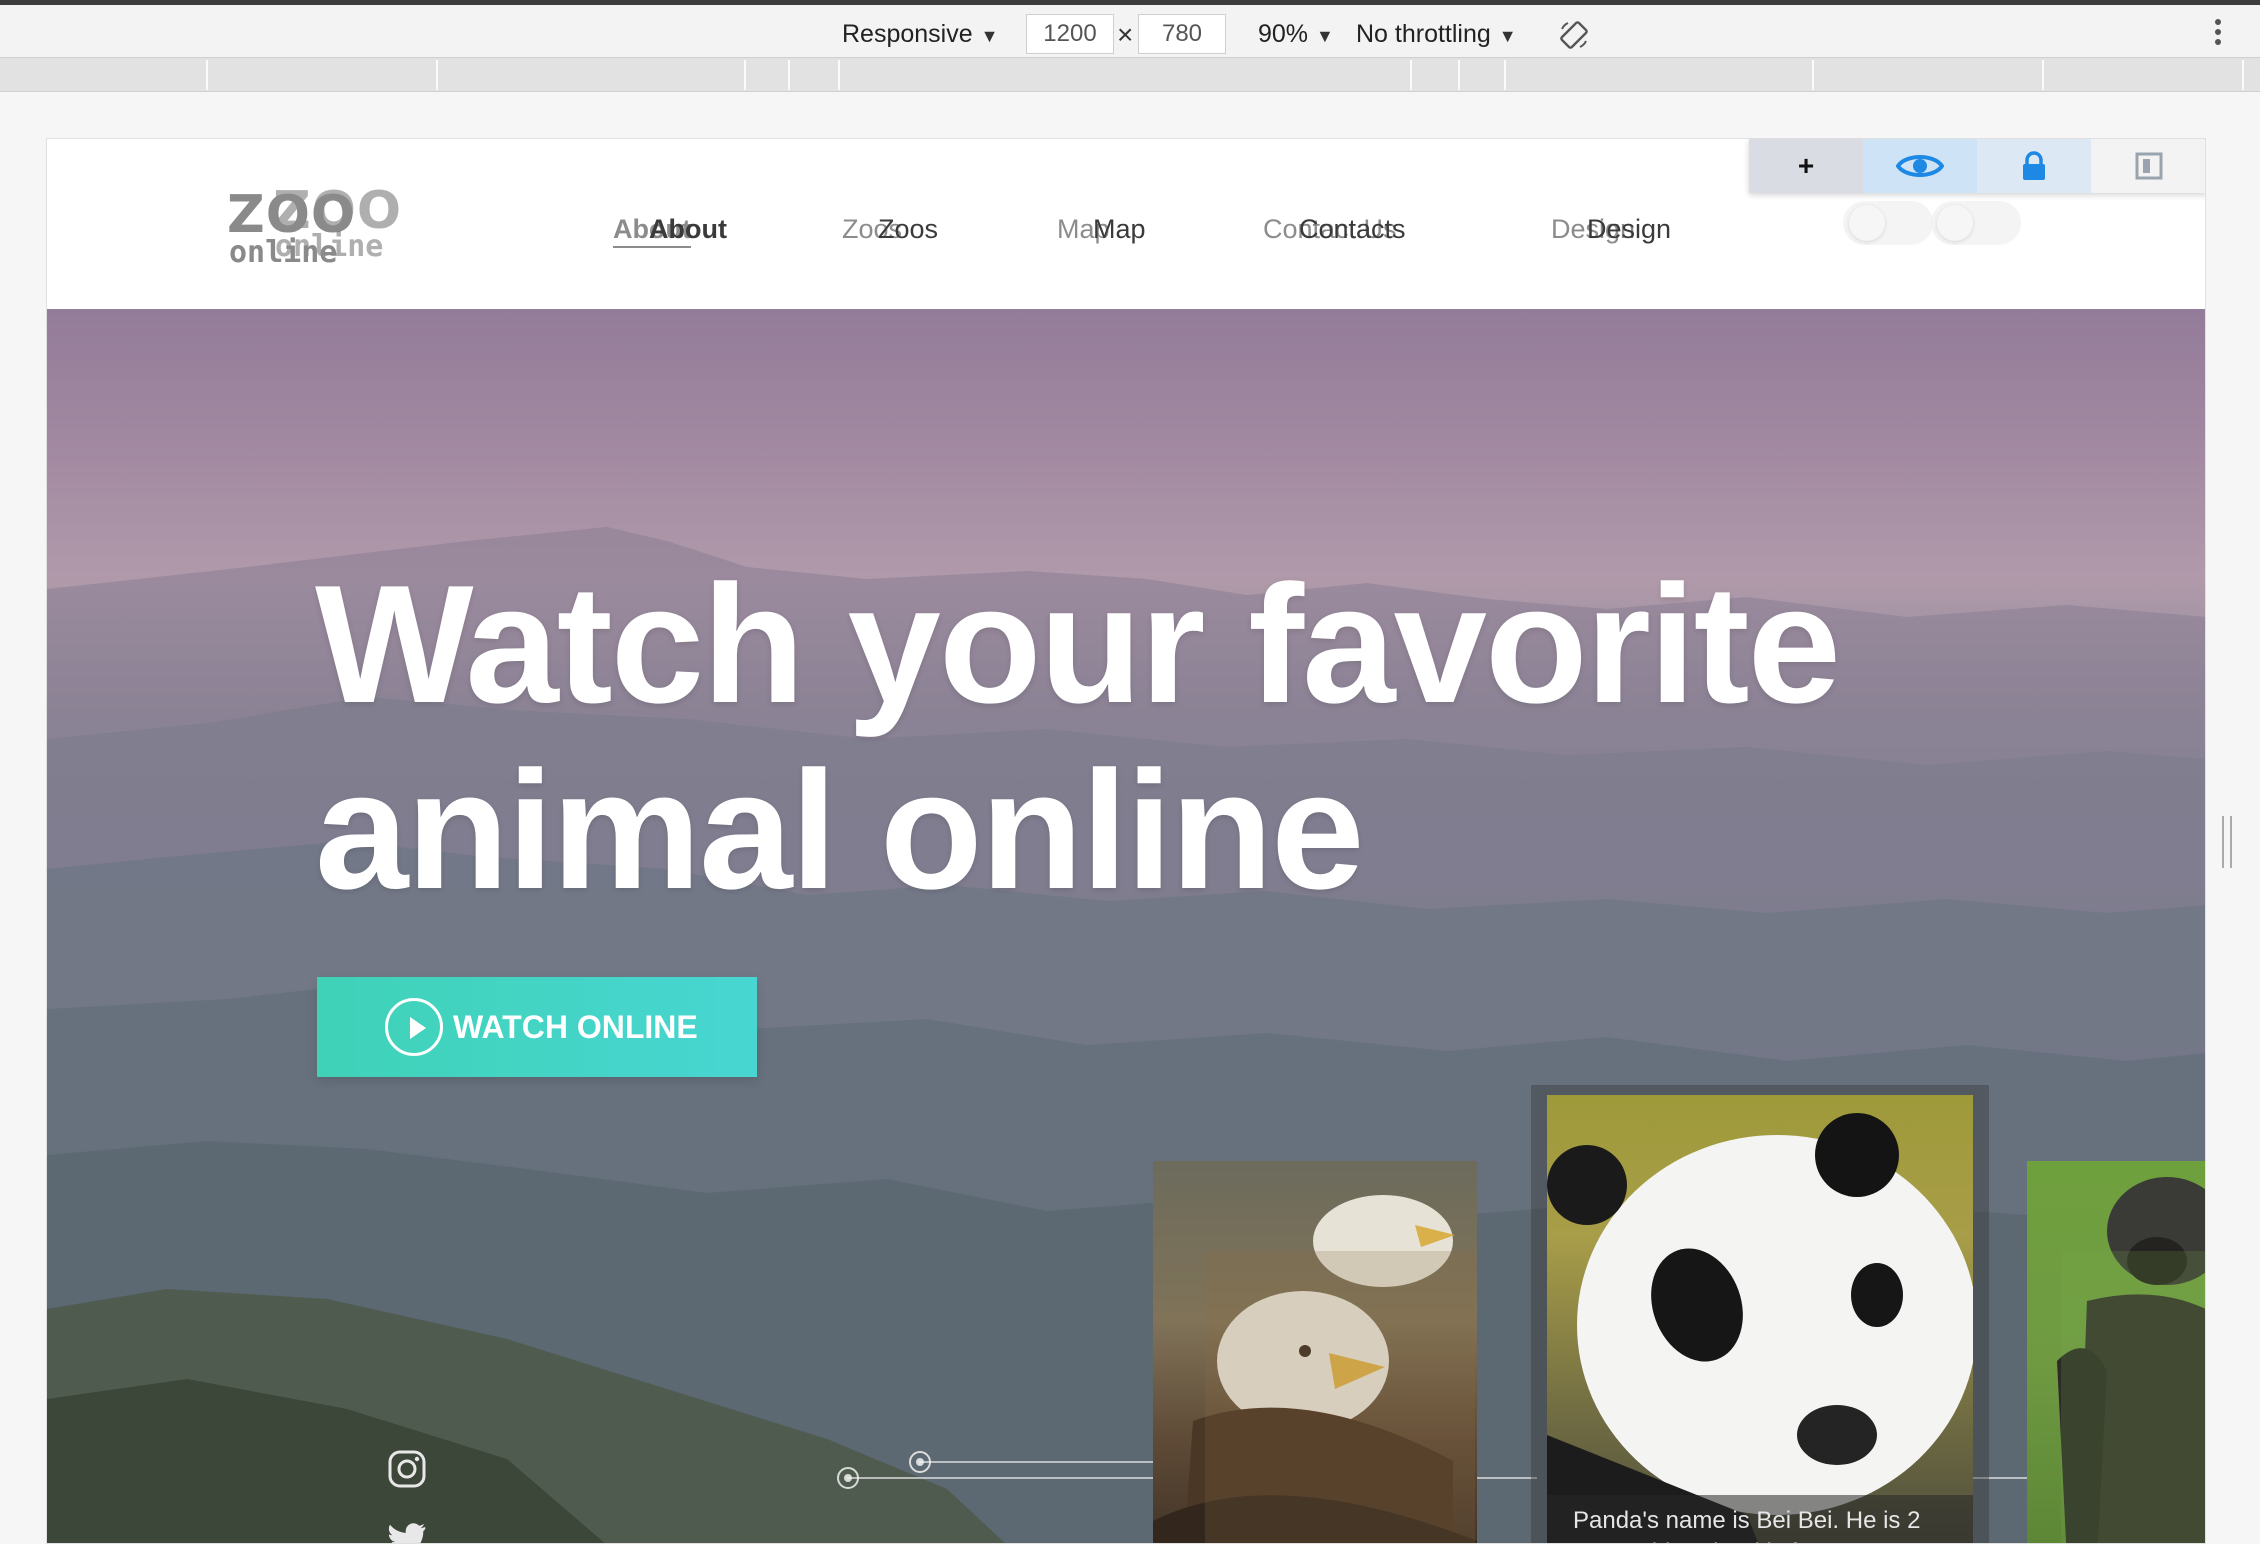  Describe the element at coordinates (1182, 34) in the screenshot. I see `viewport-height-input: 780` at that location.